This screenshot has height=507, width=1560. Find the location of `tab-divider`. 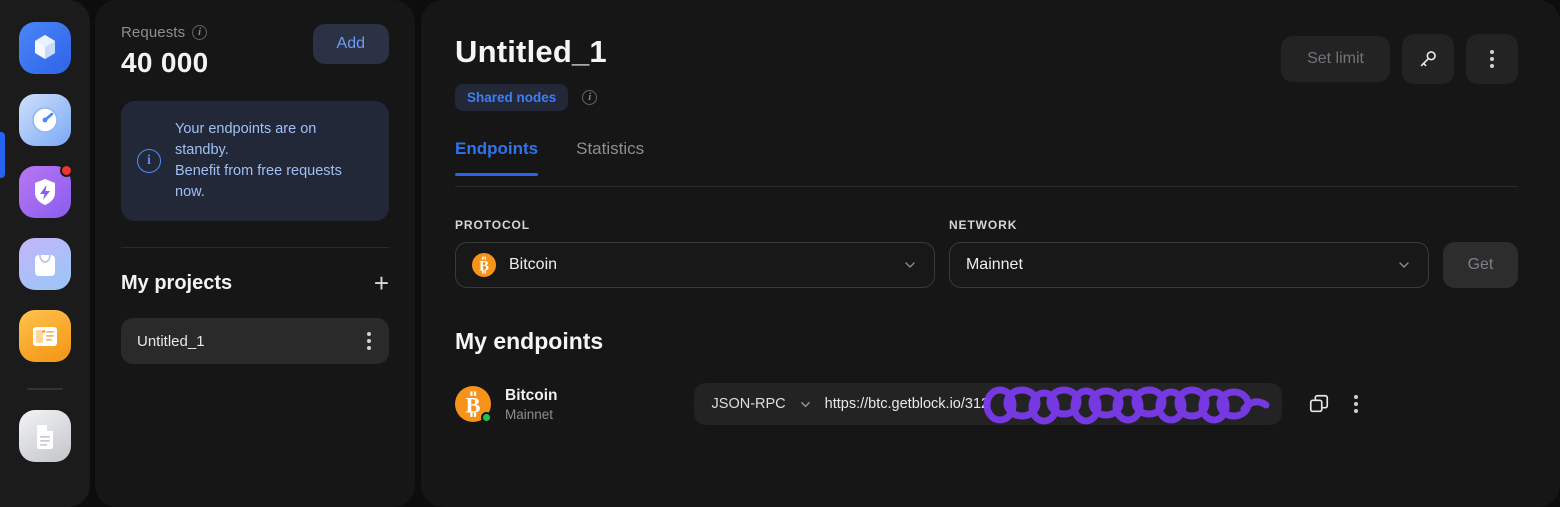

tab-divider is located at coordinates (986, 186).